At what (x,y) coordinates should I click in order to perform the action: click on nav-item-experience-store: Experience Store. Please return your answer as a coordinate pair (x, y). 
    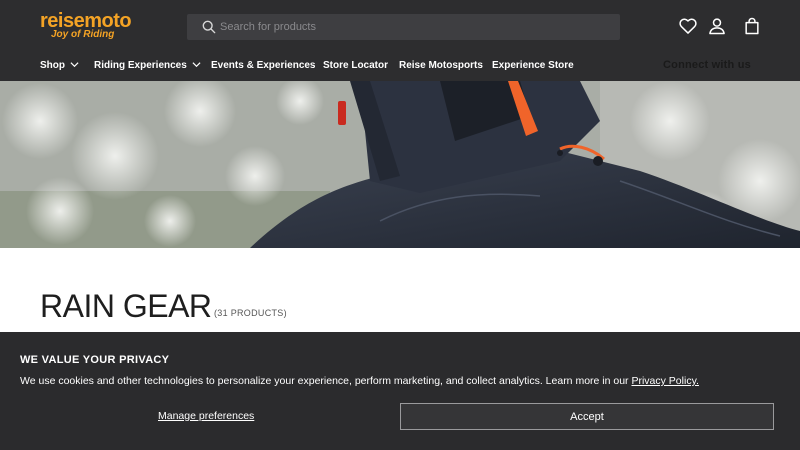
    Looking at the image, I should click on (533, 66).